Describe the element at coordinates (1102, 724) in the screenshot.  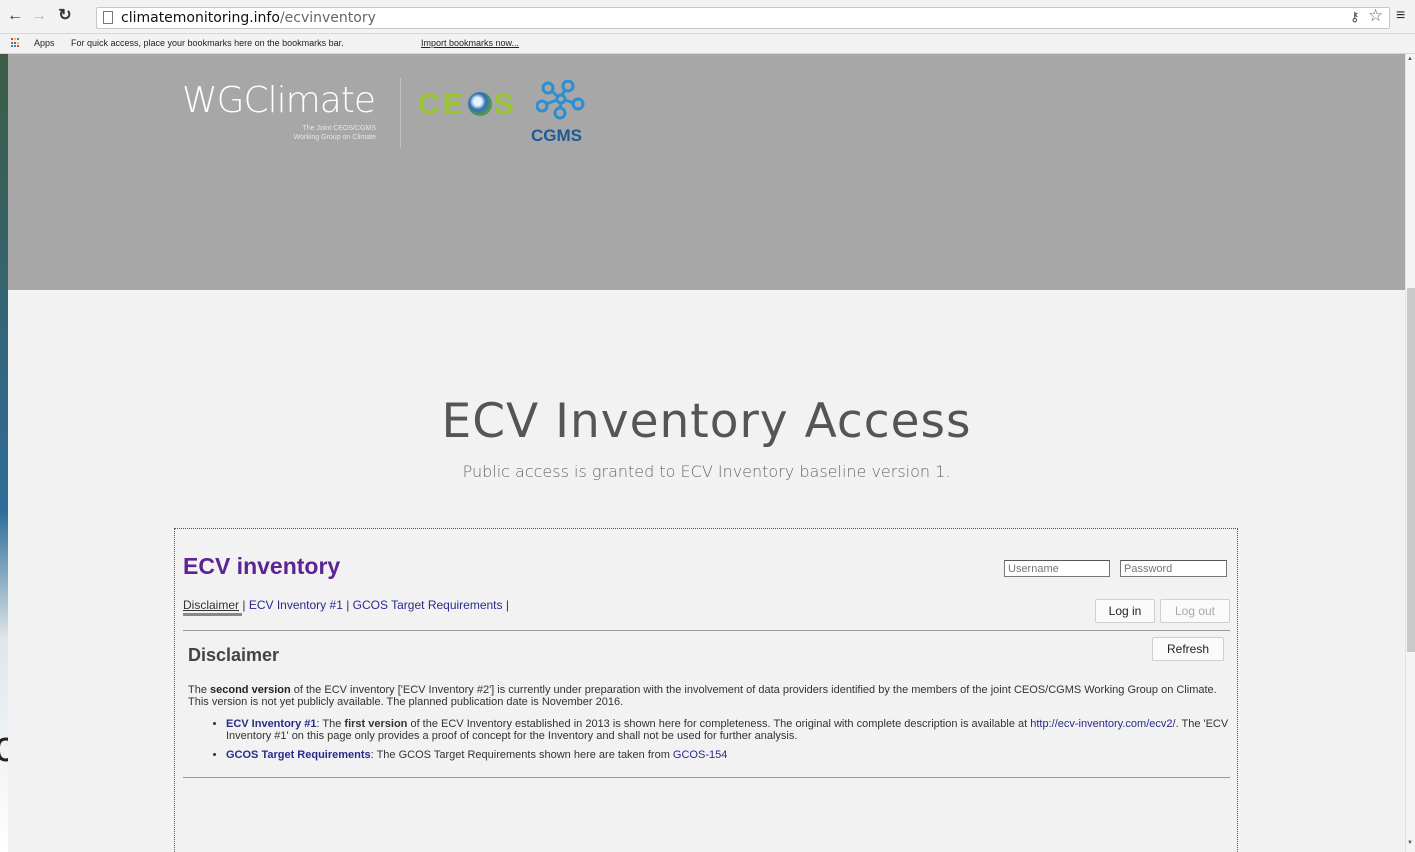
I see `ecv-inventory-url-link: http://ecv-inventory.com/ecv2/` at that location.